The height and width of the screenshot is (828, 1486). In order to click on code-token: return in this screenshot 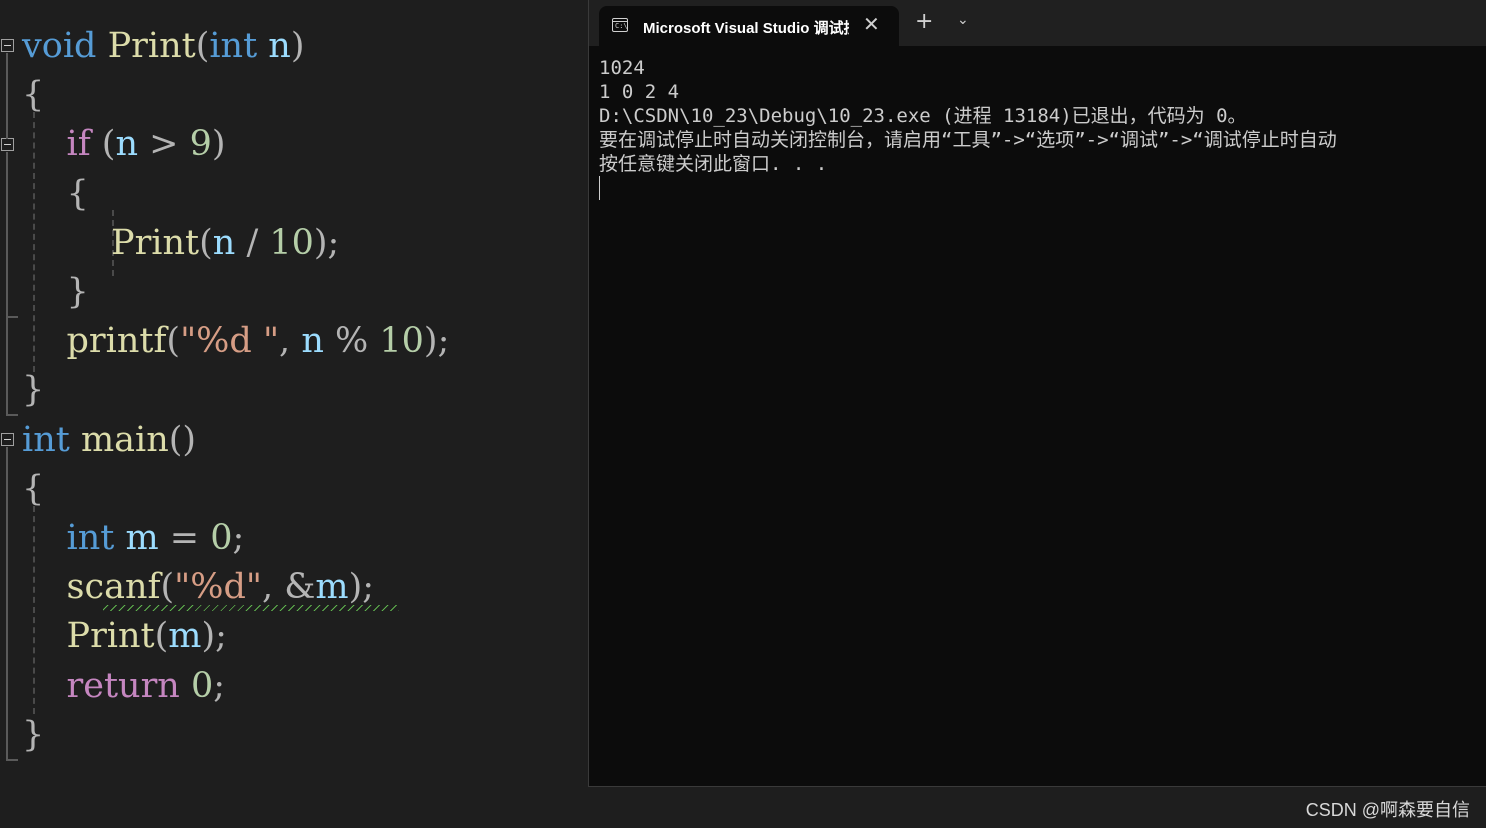, I will do `click(123, 685)`.